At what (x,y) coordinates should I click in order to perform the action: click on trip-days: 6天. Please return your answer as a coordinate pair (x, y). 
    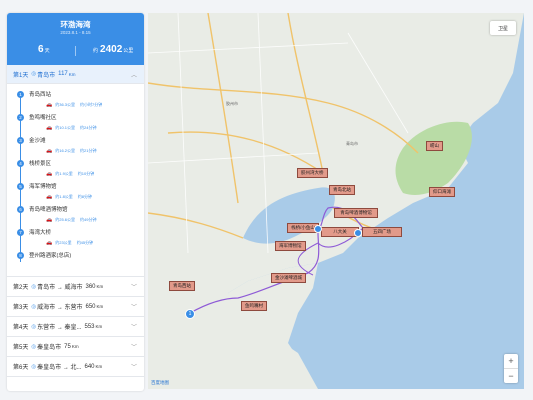
    Looking at the image, I should click on (44, 49).